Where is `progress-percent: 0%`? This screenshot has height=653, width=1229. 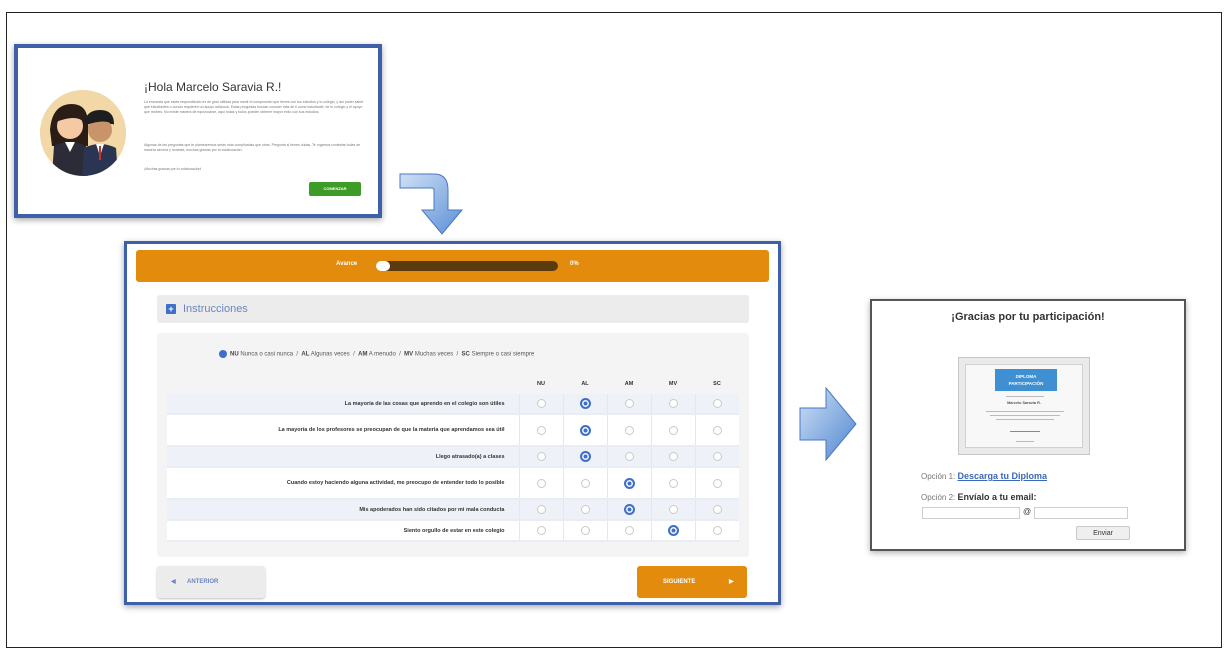 progress-percent: 0% is located at coordinates (574, 264).